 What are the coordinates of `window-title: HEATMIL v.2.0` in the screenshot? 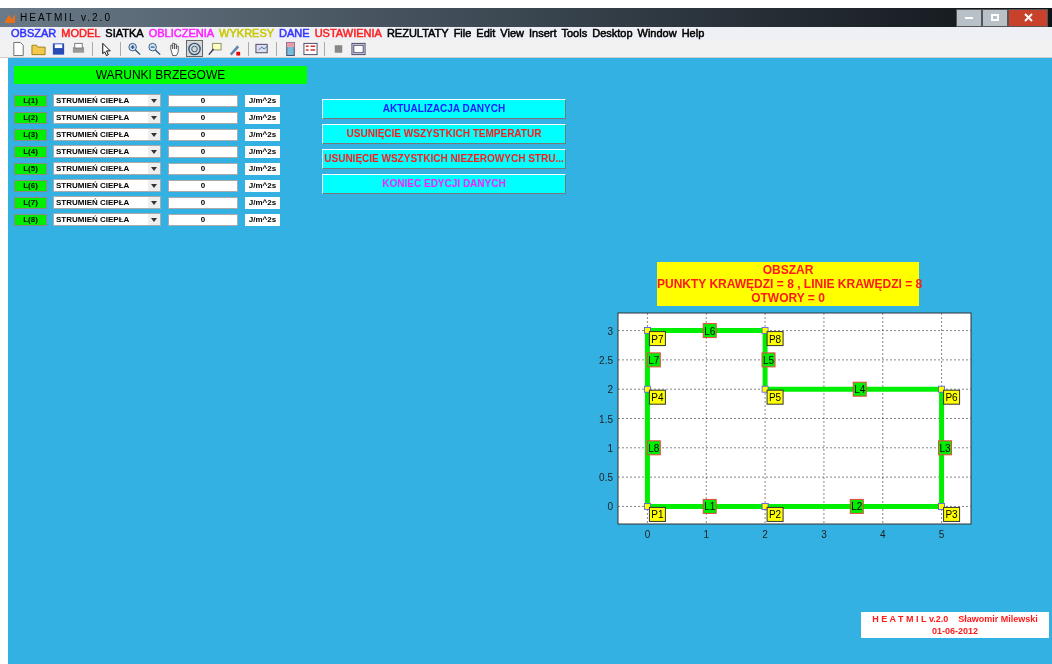 It's located at (66, 18).